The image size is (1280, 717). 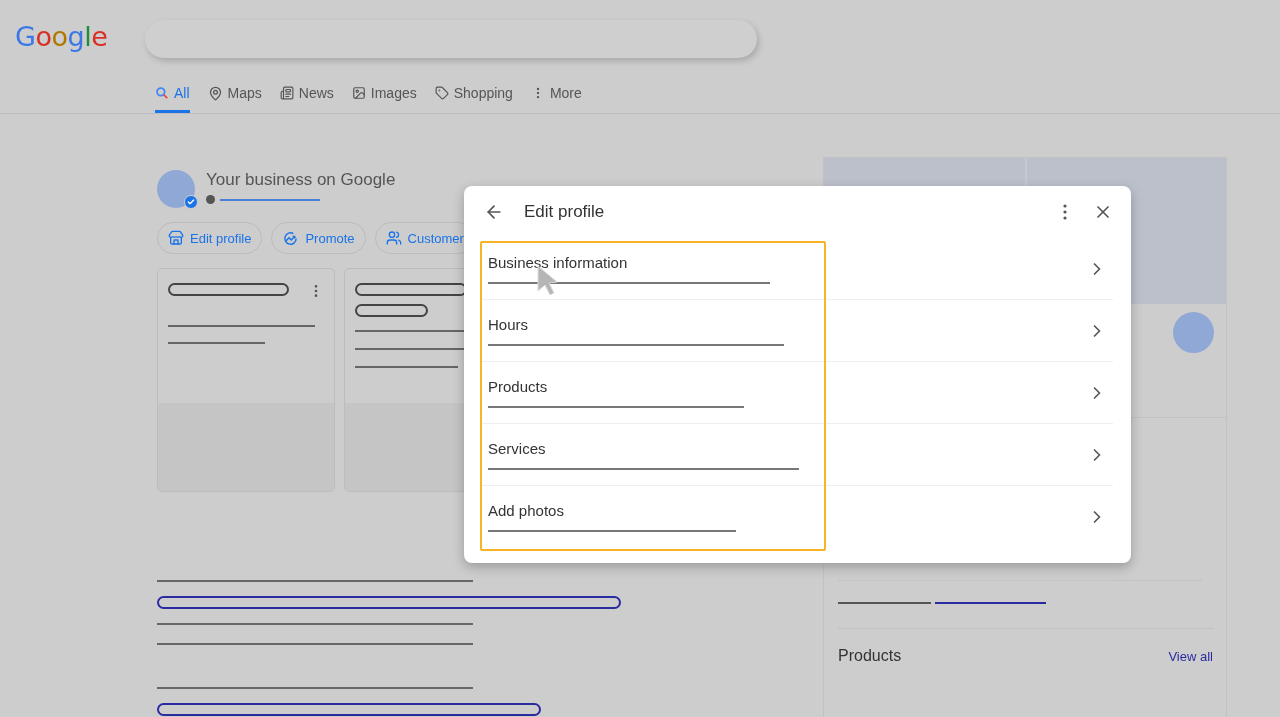 I want to click on google-logo: Google, so click(x=62, y=36).